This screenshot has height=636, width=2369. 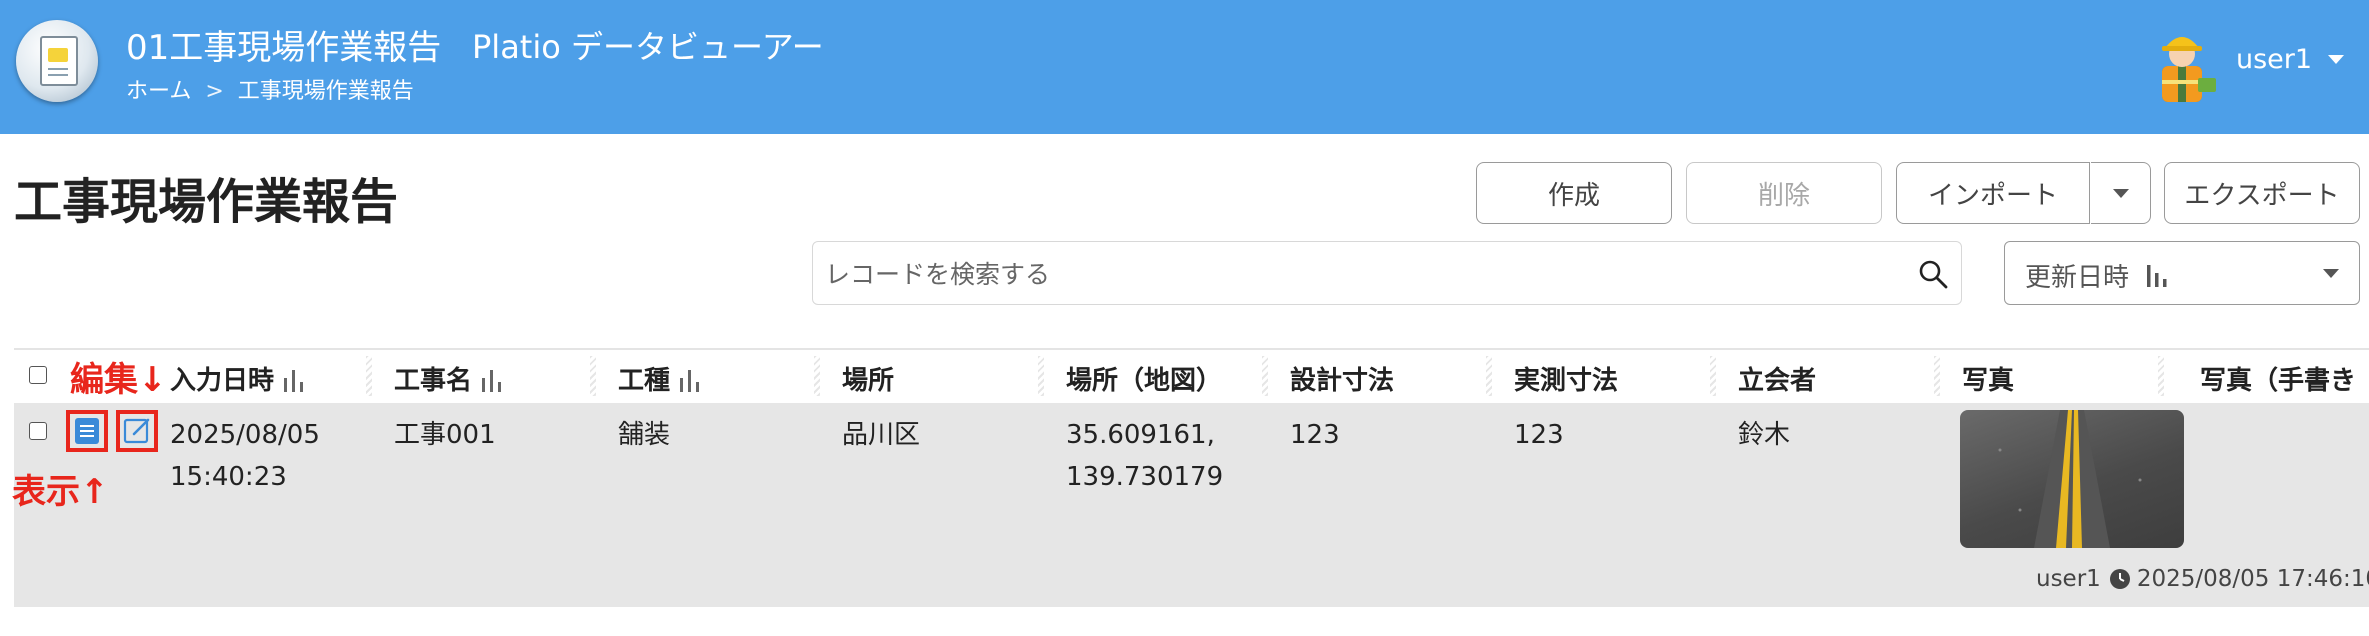 I want to click on table-divider, so click(x=1191, y=349).